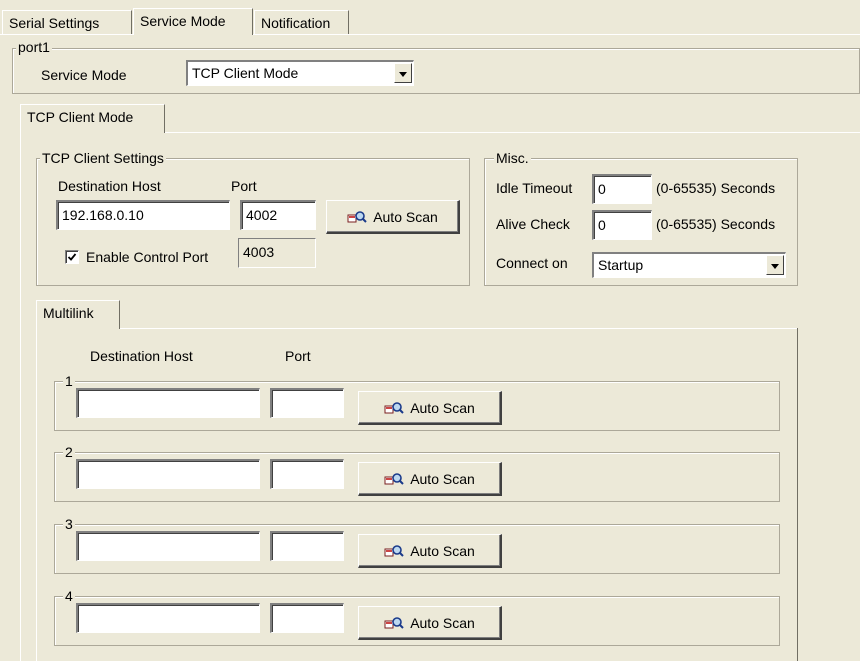 Image resolution: width=860 pixels, height=661 pixels. I want to click on tab-notification: Notification, so click(301, 22).